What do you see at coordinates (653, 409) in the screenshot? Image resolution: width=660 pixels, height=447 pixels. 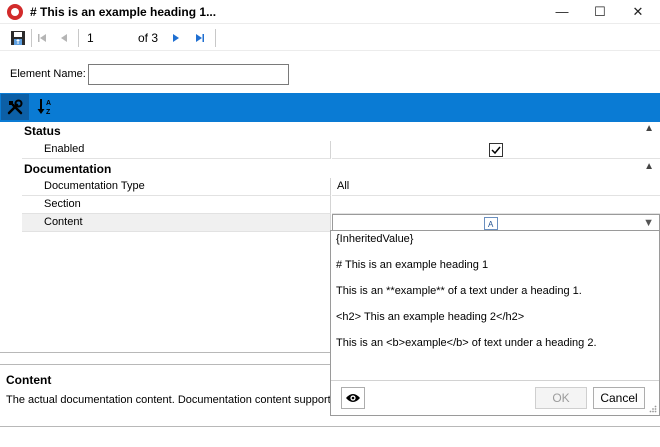 I see `resize-grip-icon` at bounding box center [653, 409].